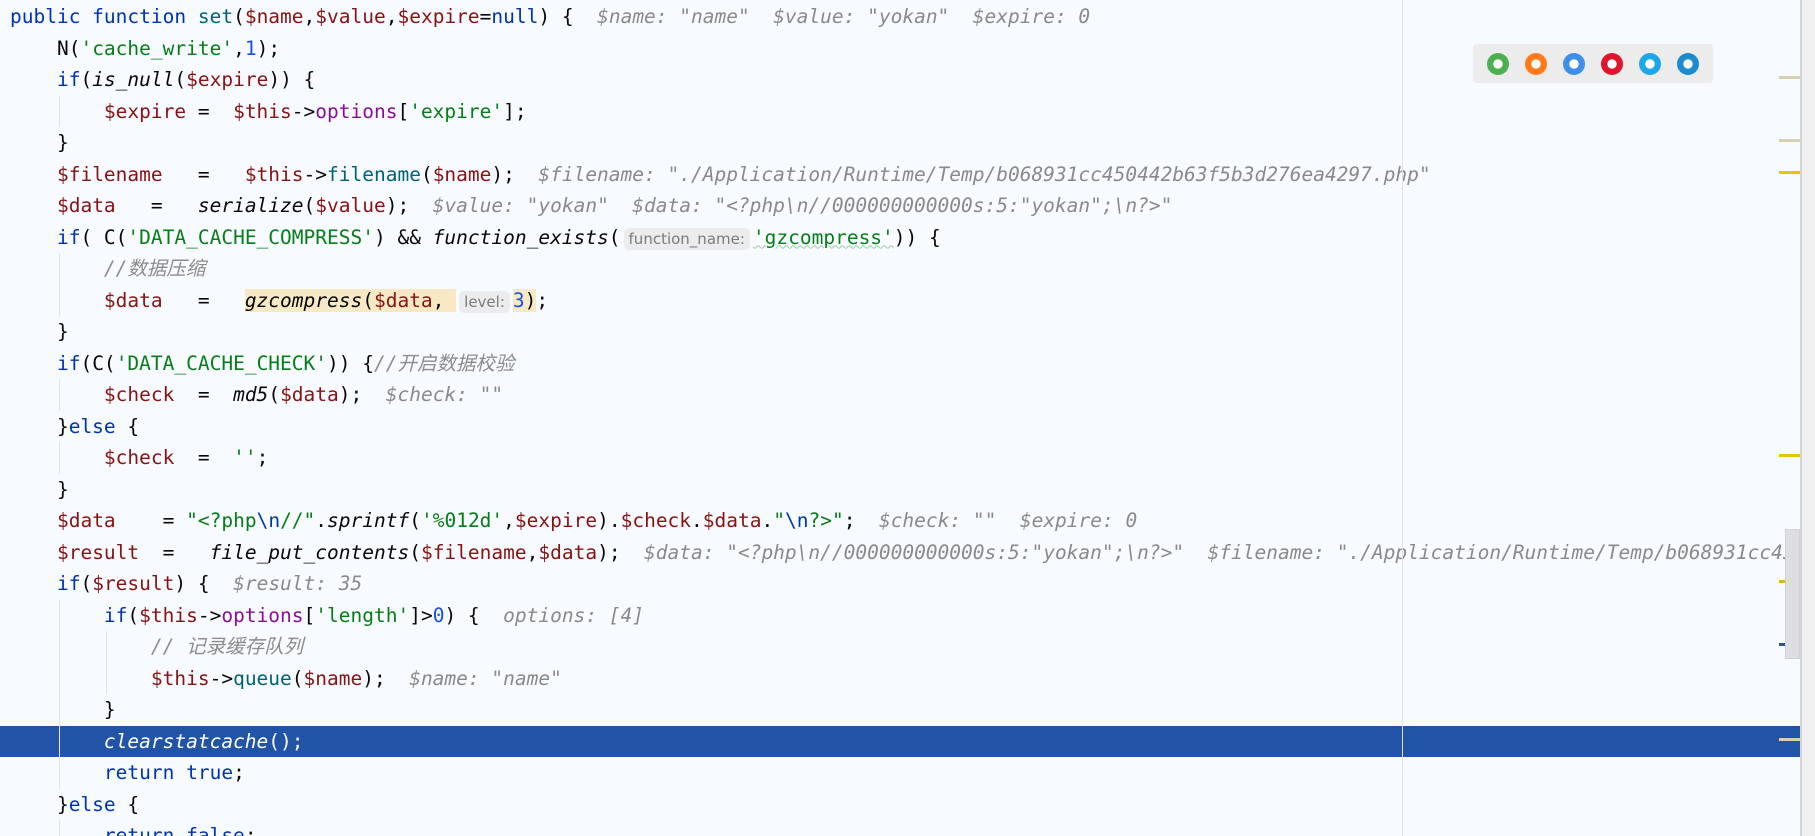  What do you see at coordinates (900, 584) in the screenshot?
I see `code-line: if($result) { $result: 35` at bounding box center [900, 584].